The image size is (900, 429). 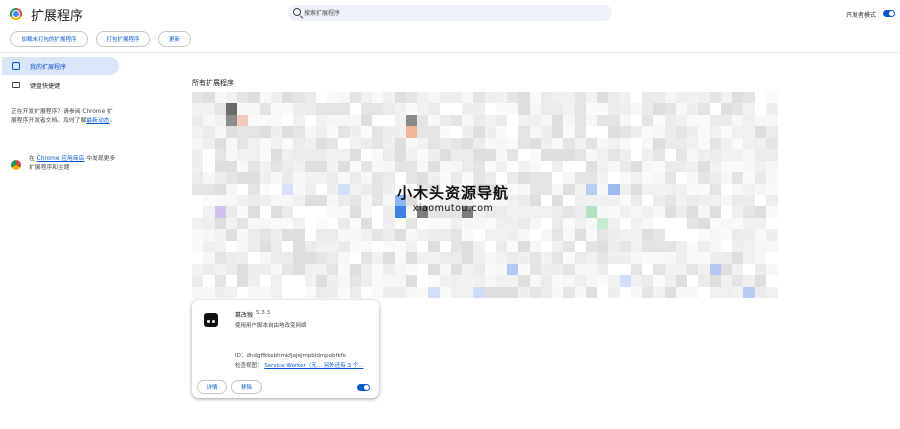 I want to click on update-button: 更新, so click(x=174, y=39).